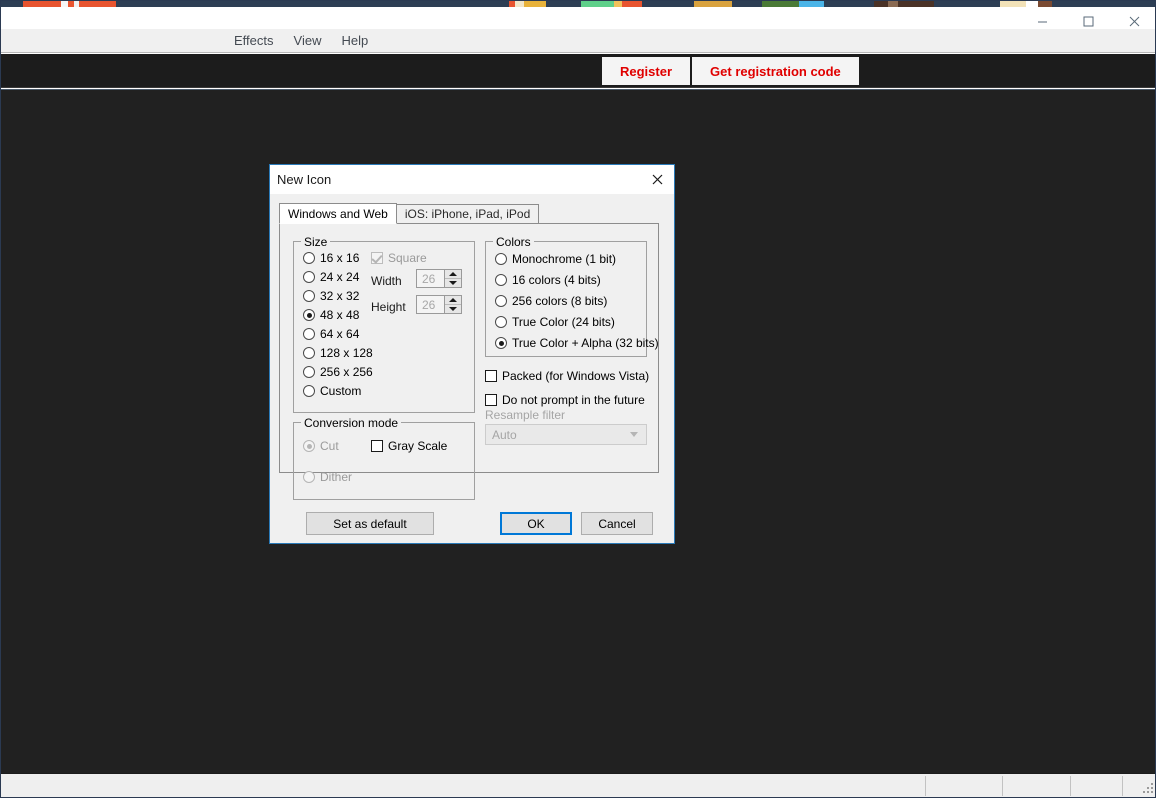 The height and width of the screenshot is (798, 1156). What do you see at coordinates (340, 296) in the screenshot?
I see `size-option-label: 32 x 32` at bounding box center [340, 296].